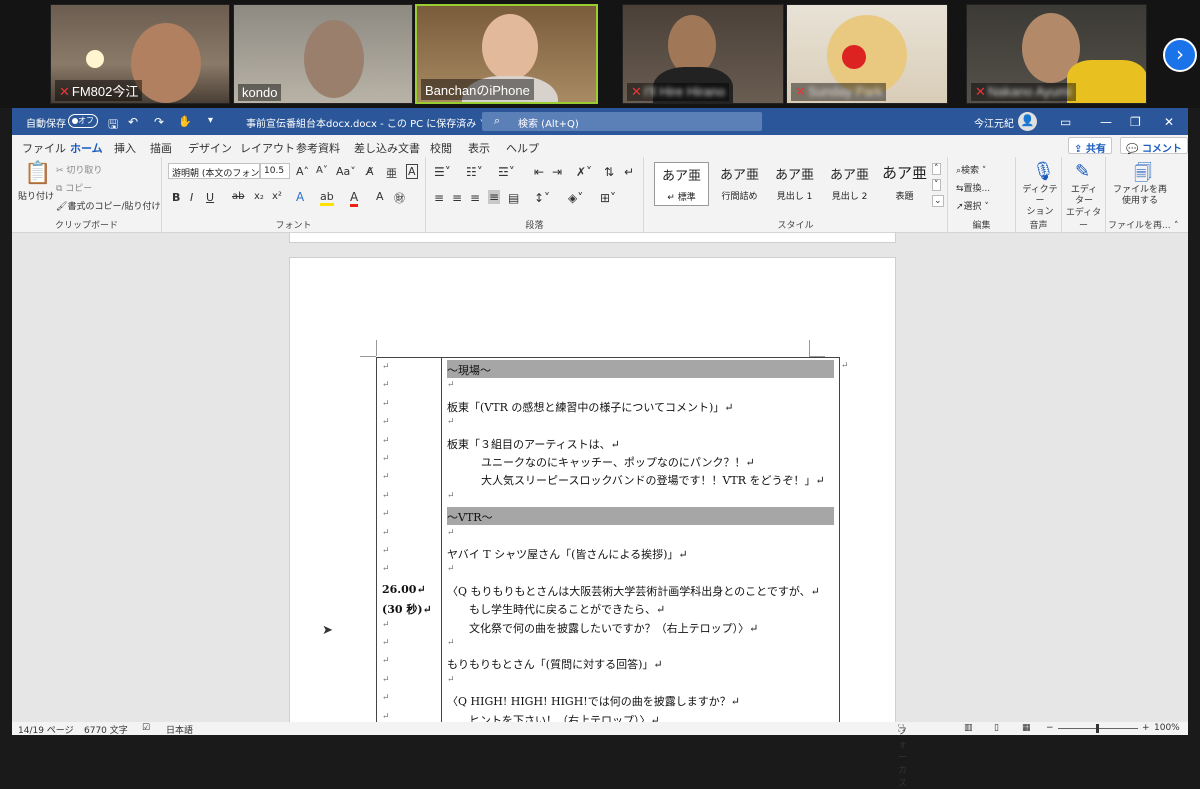 The image size is (1200, 789). What do you see at coordinates (125, 148) in the screenshot?
I see `tab-insert: 挿入` at bounding box center [125, 148].